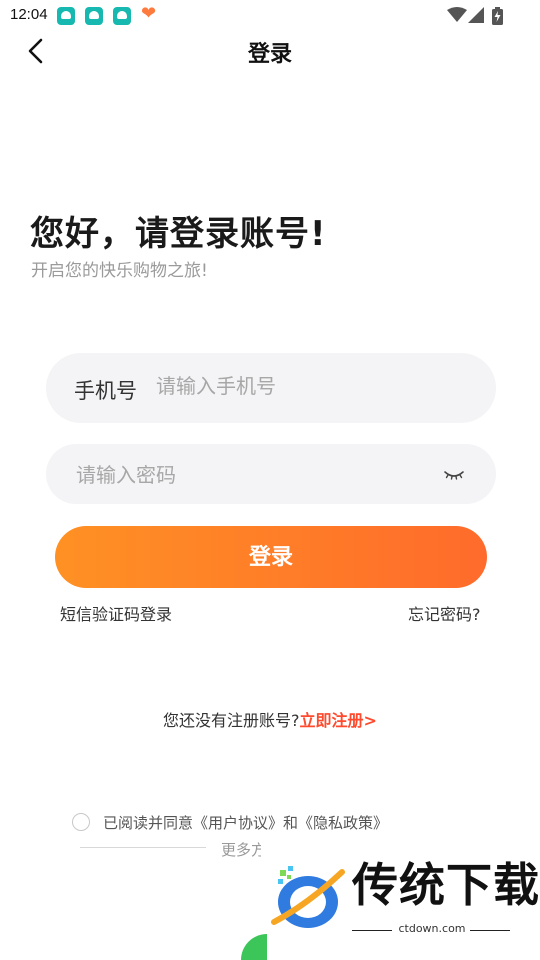 The image size is (540, 960). Describe the element at coordinates (476, 15) in the screenshot. I see `signal-icon` at that location.